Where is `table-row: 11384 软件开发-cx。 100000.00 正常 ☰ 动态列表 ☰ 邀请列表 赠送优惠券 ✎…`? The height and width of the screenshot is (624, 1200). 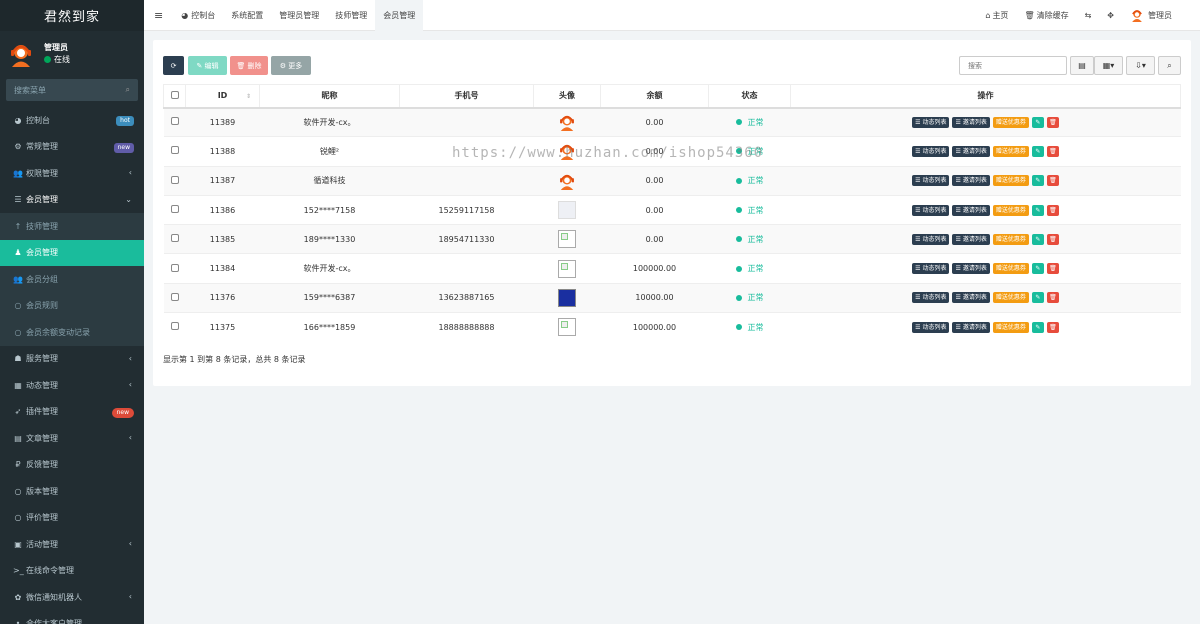
table-row: 11384 软件开发-cx。 100000.00 正常 ☰ 动态列表 ☰ 邀请列表 赠送优惠券 ✎… is located at coordinates (672, 268).